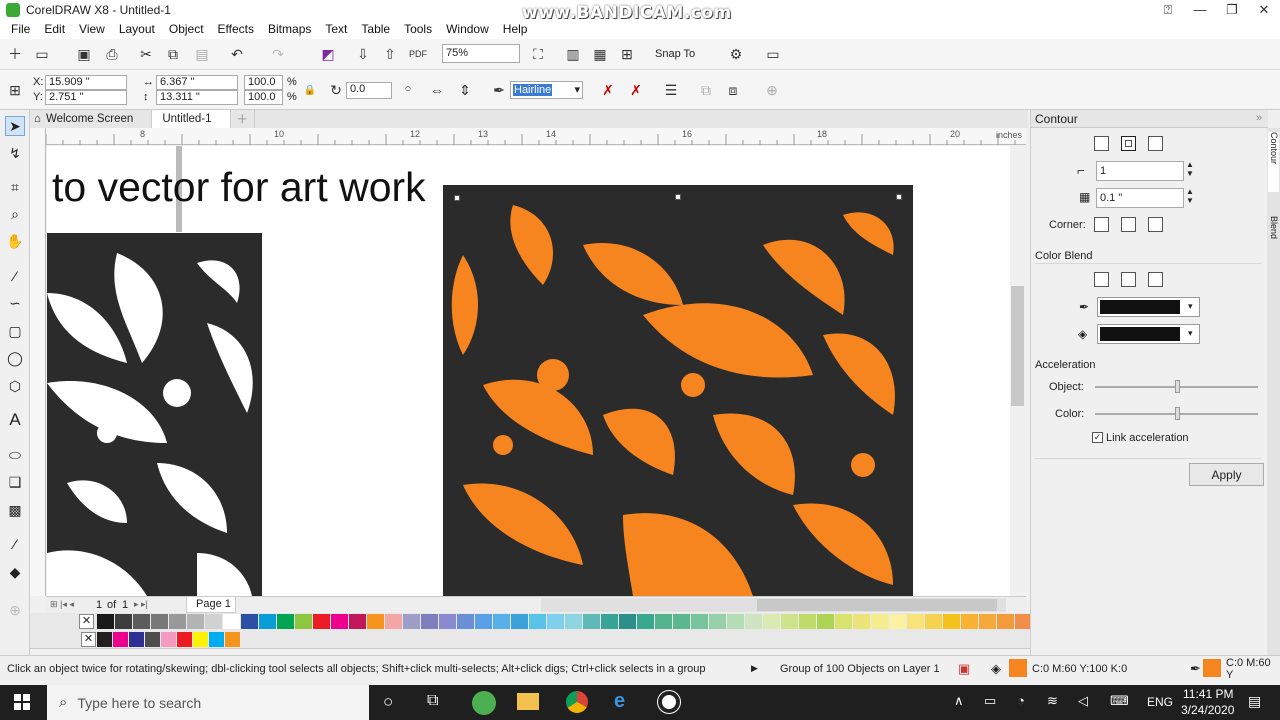  Describe the element at coordinates (1190, 196) in the screenshot. I see `offset-spinner: ▲ ▼` at that location.